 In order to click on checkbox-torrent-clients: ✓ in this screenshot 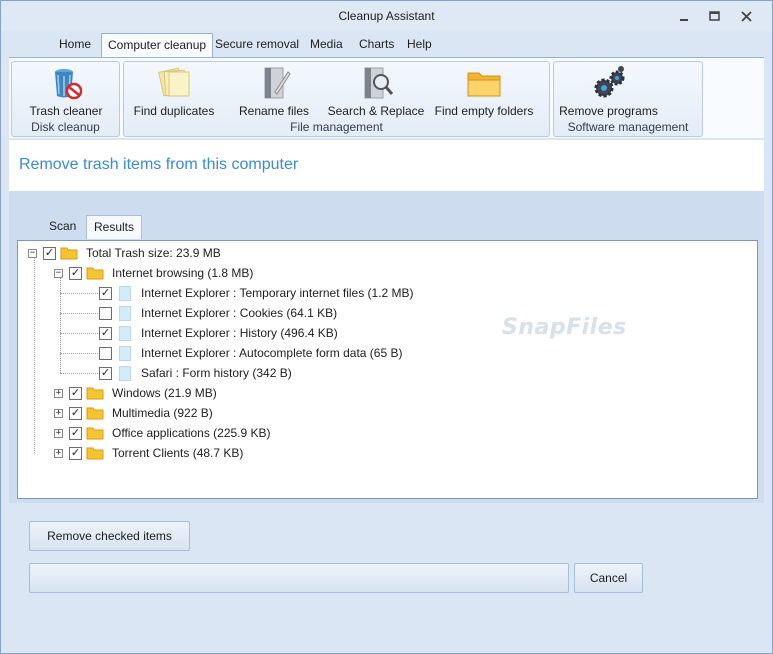, I will do `click(75, 453)`.